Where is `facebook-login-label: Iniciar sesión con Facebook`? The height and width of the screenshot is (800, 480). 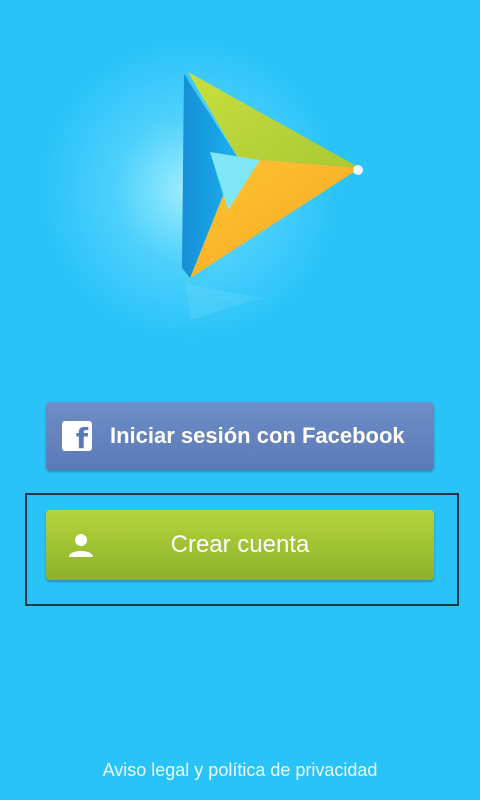 facebook-login-label: Iniciar sesión con Facebook is located at coordinates (257, 435).